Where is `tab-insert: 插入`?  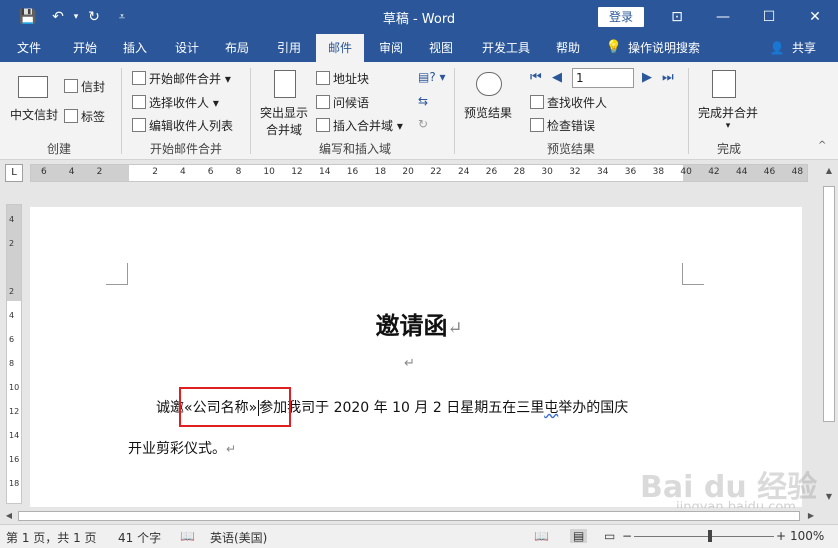
tab-insert: 插入 is located at coordinates (135, 48).